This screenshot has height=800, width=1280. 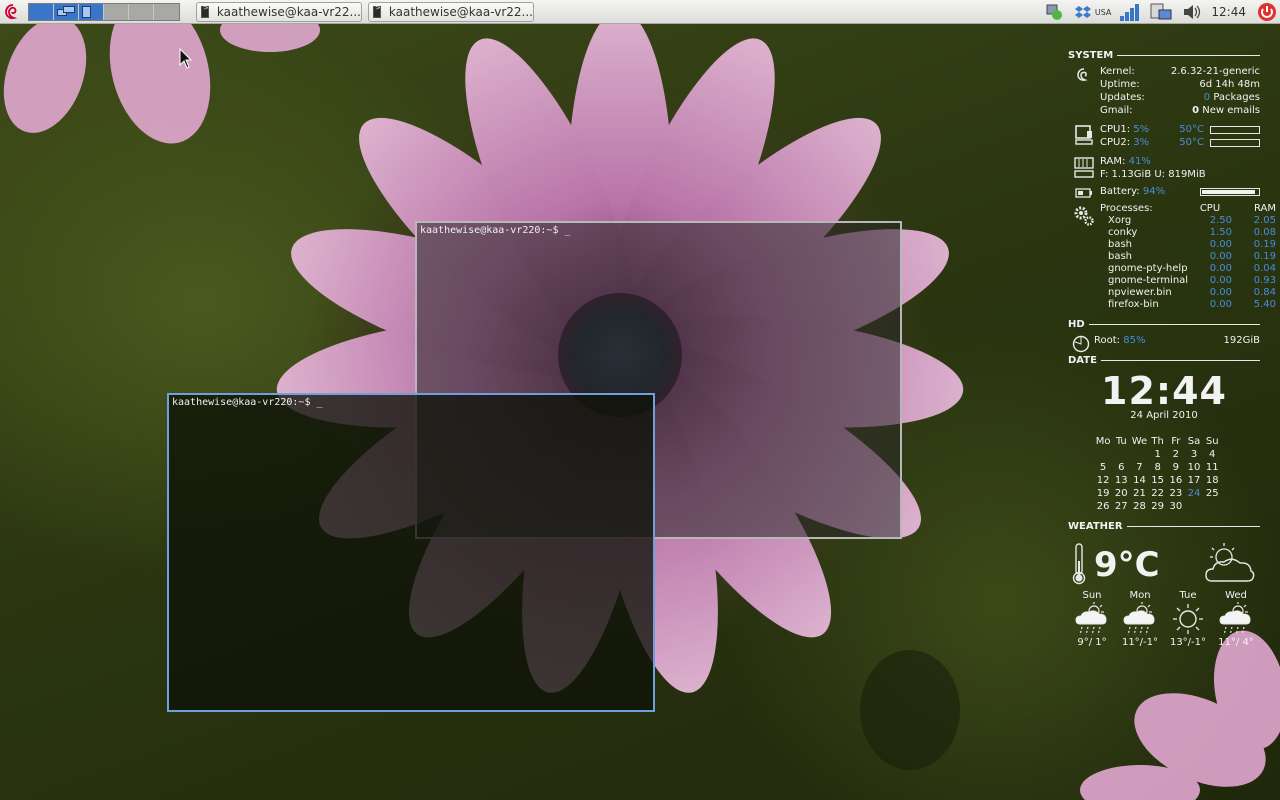 I want to click on process-row: bash 0.00 0.19, so click(x=1188, y=257).